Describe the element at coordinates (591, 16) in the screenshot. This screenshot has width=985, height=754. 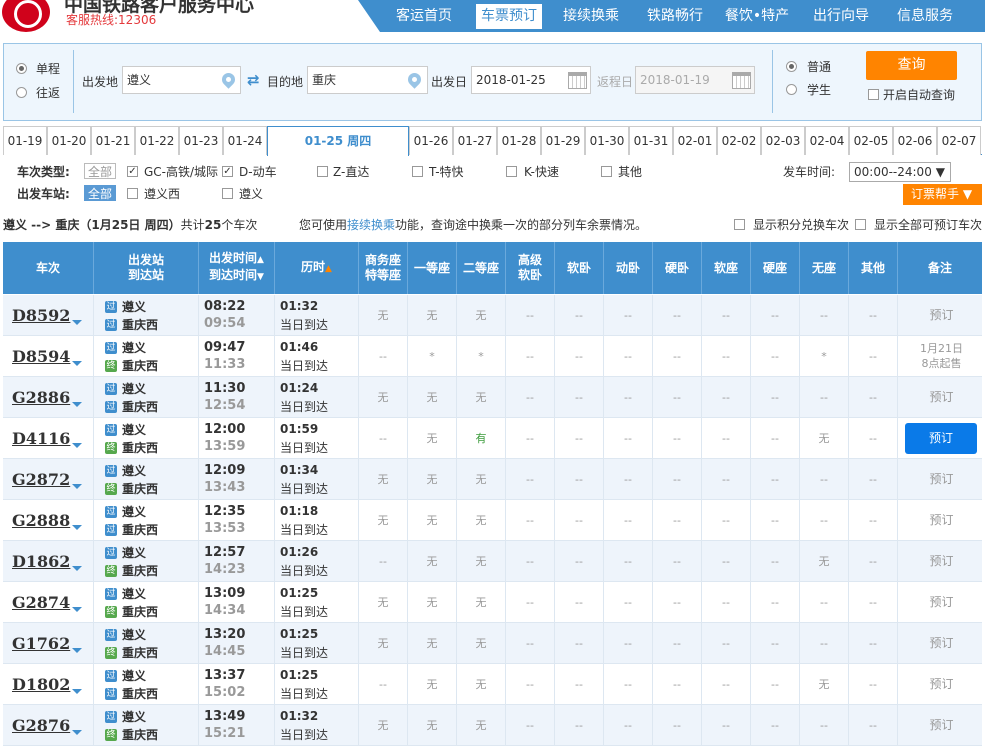
I see `nav-transfer: 接续换乘` at that location.